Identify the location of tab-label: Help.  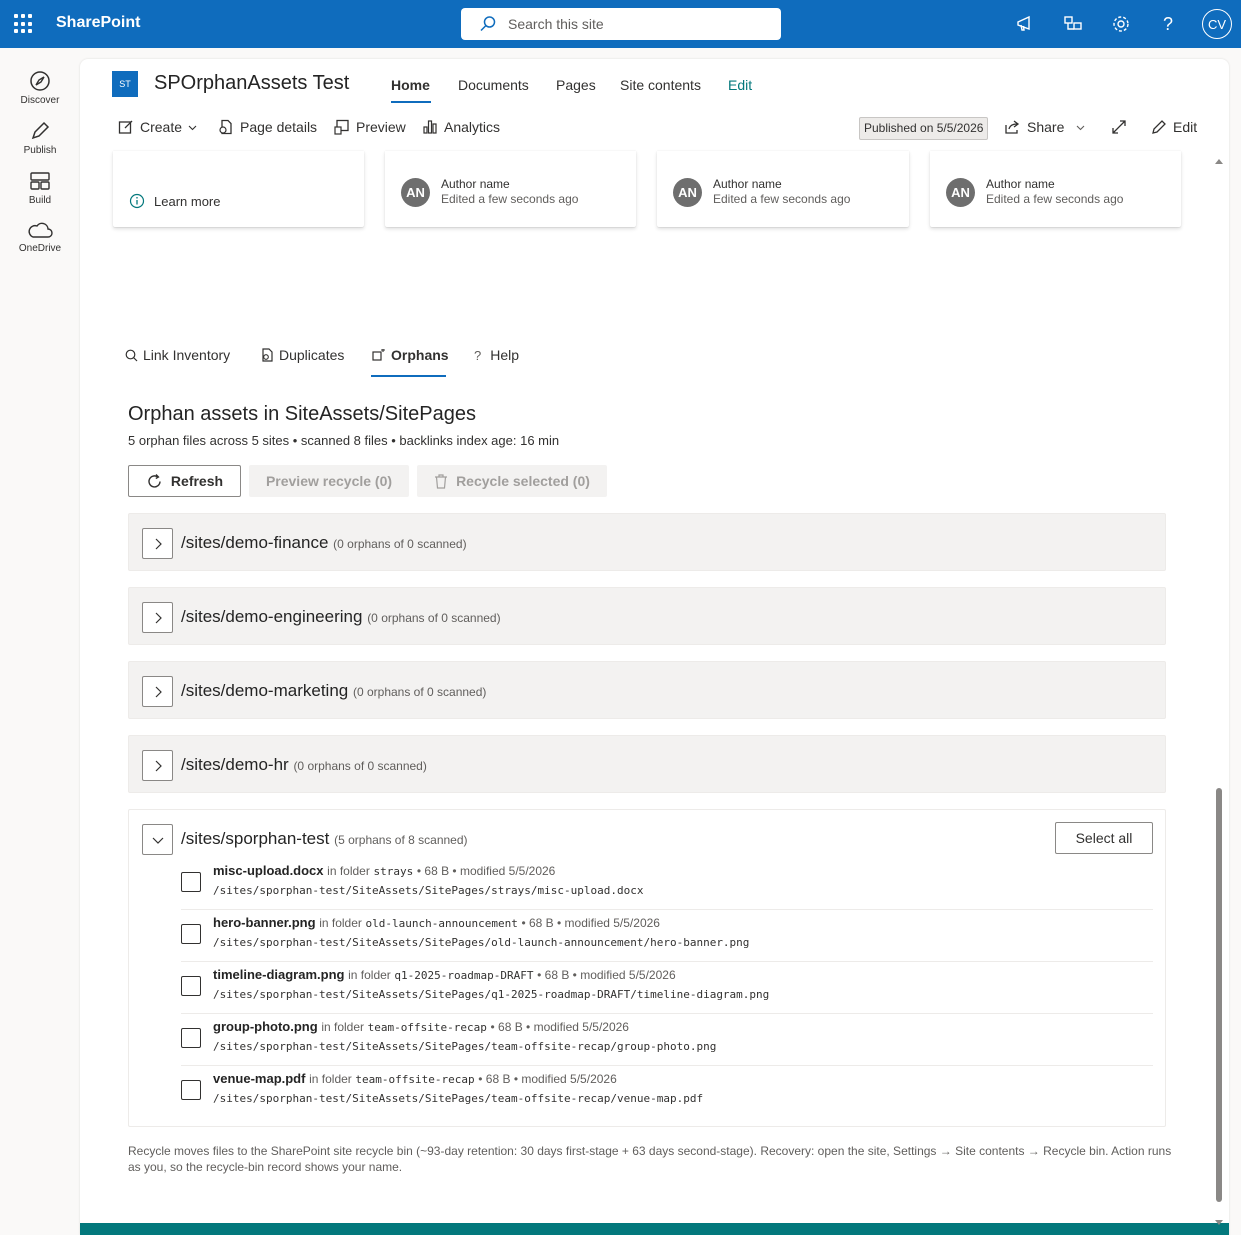
(505, 355).